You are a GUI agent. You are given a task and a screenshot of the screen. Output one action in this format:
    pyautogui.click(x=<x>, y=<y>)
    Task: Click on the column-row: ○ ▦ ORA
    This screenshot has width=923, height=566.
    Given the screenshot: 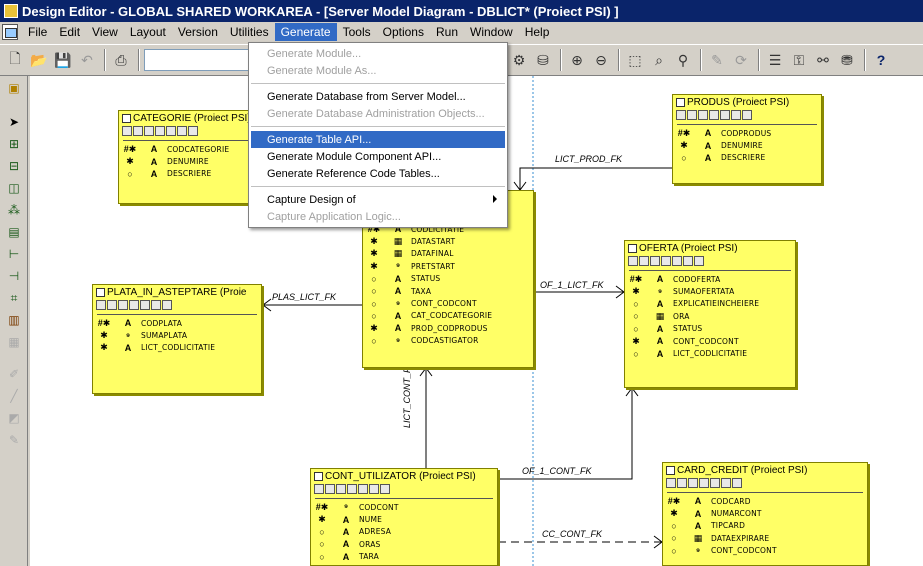 What is the action you would take?
    pyautogui.click(x=710, y=316)
    